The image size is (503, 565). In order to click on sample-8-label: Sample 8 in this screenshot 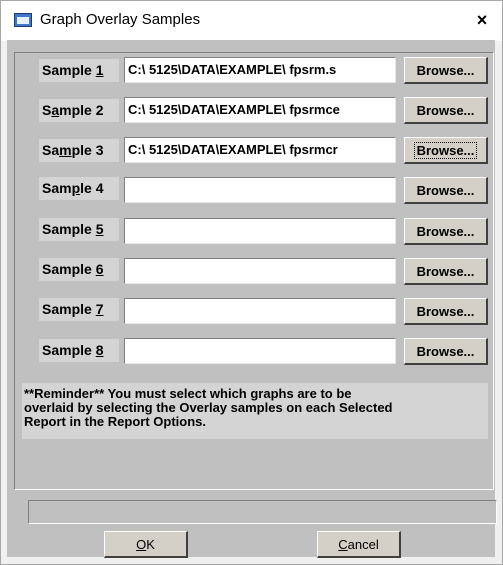, I will do `click(79, 350)`.